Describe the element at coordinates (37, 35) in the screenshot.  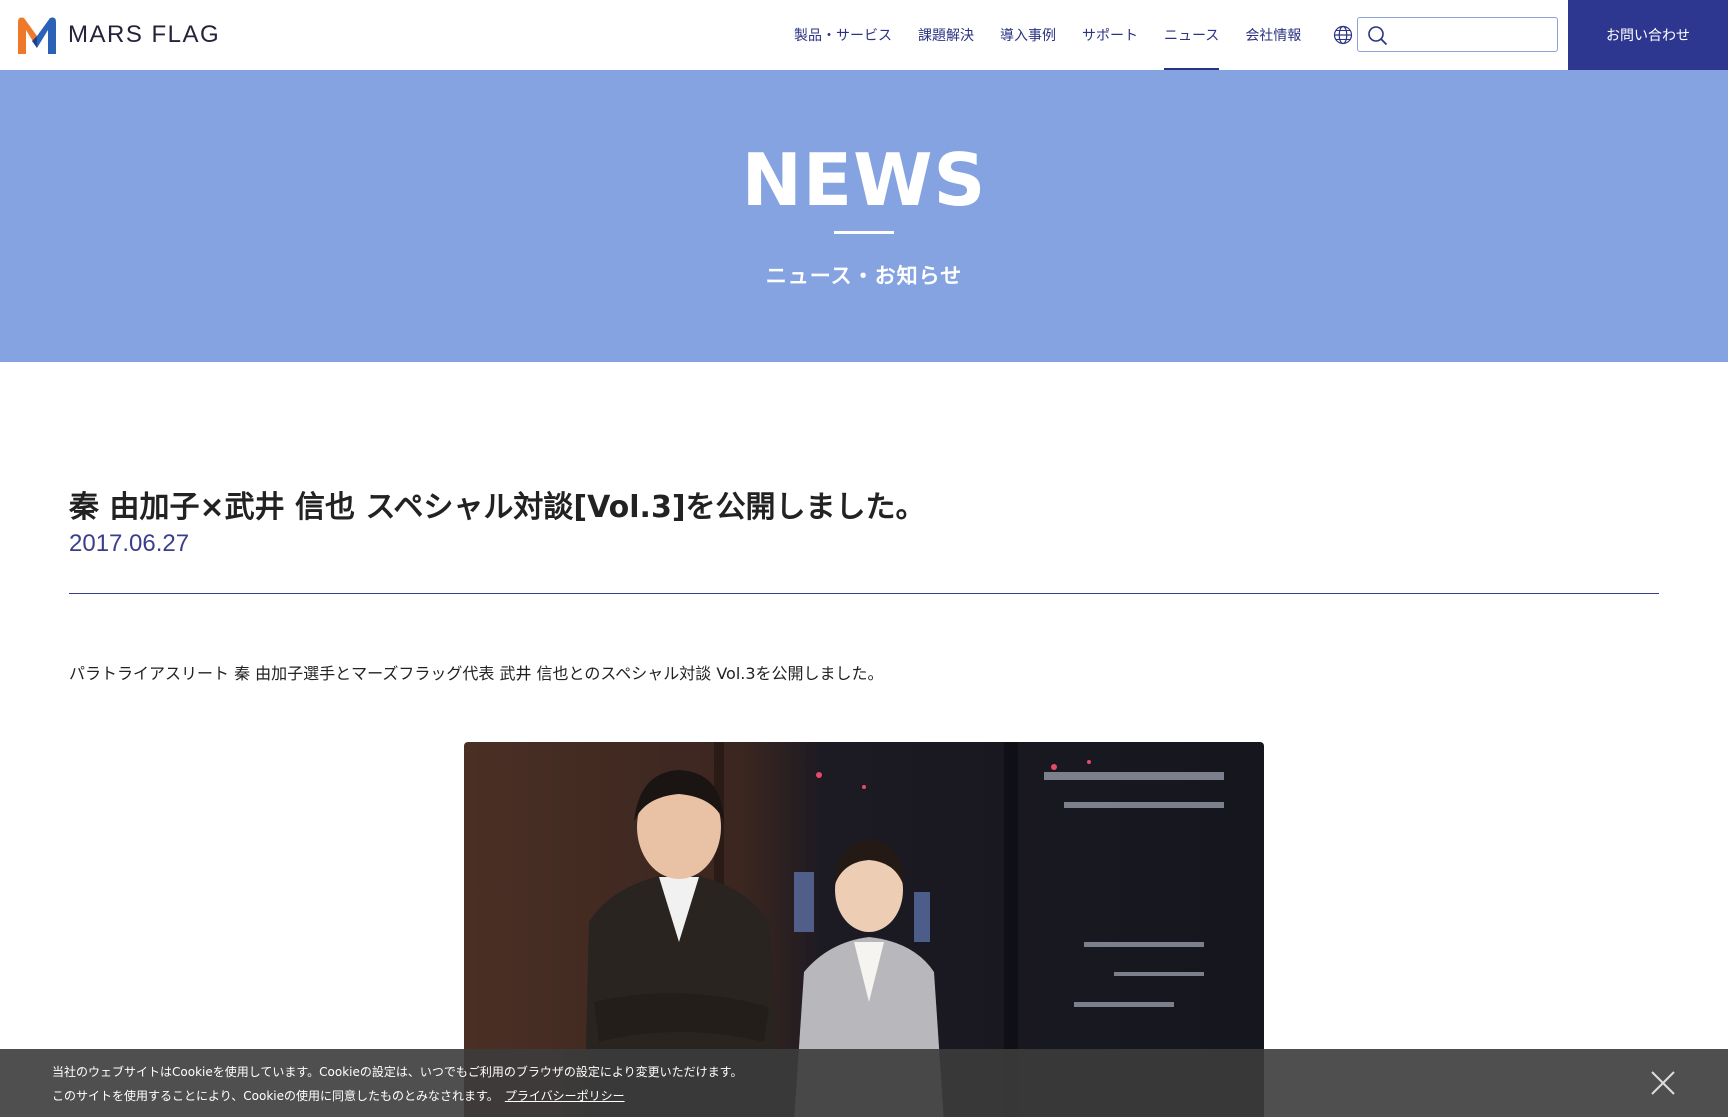
I see `mars-flag-logo-icon` at that location.